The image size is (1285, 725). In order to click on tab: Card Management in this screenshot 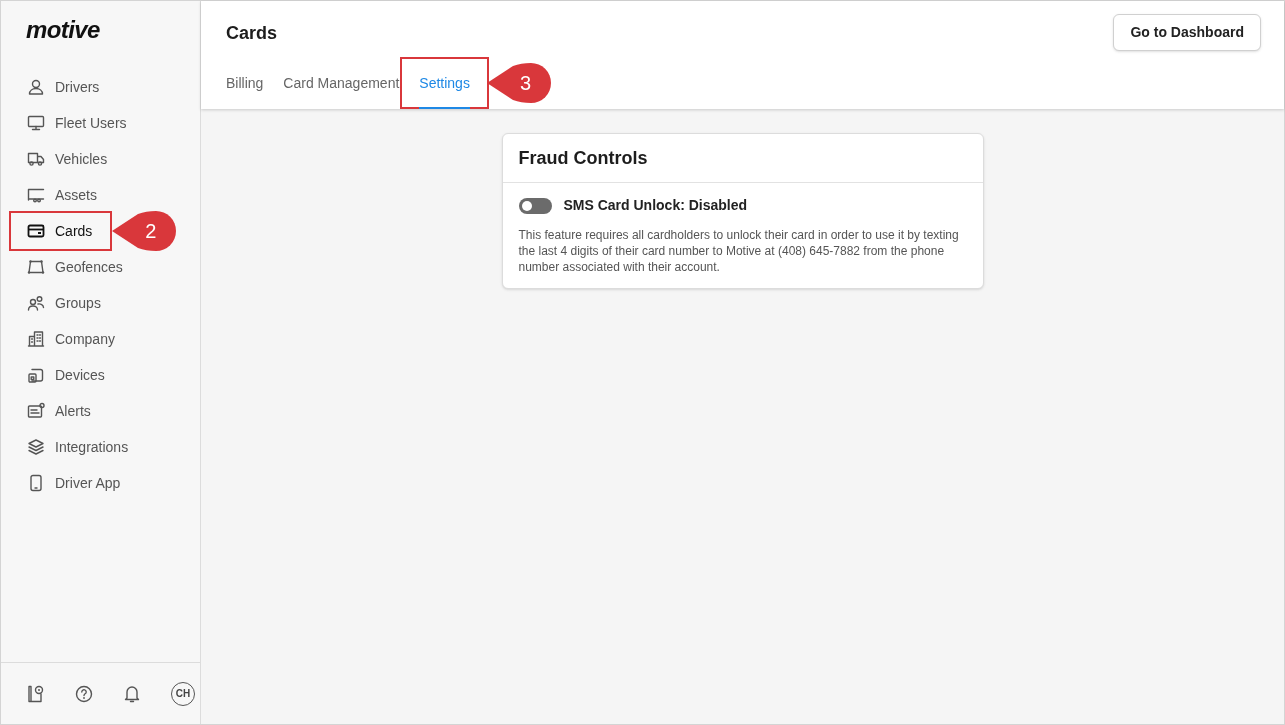, I will do `click(341, 91)`.